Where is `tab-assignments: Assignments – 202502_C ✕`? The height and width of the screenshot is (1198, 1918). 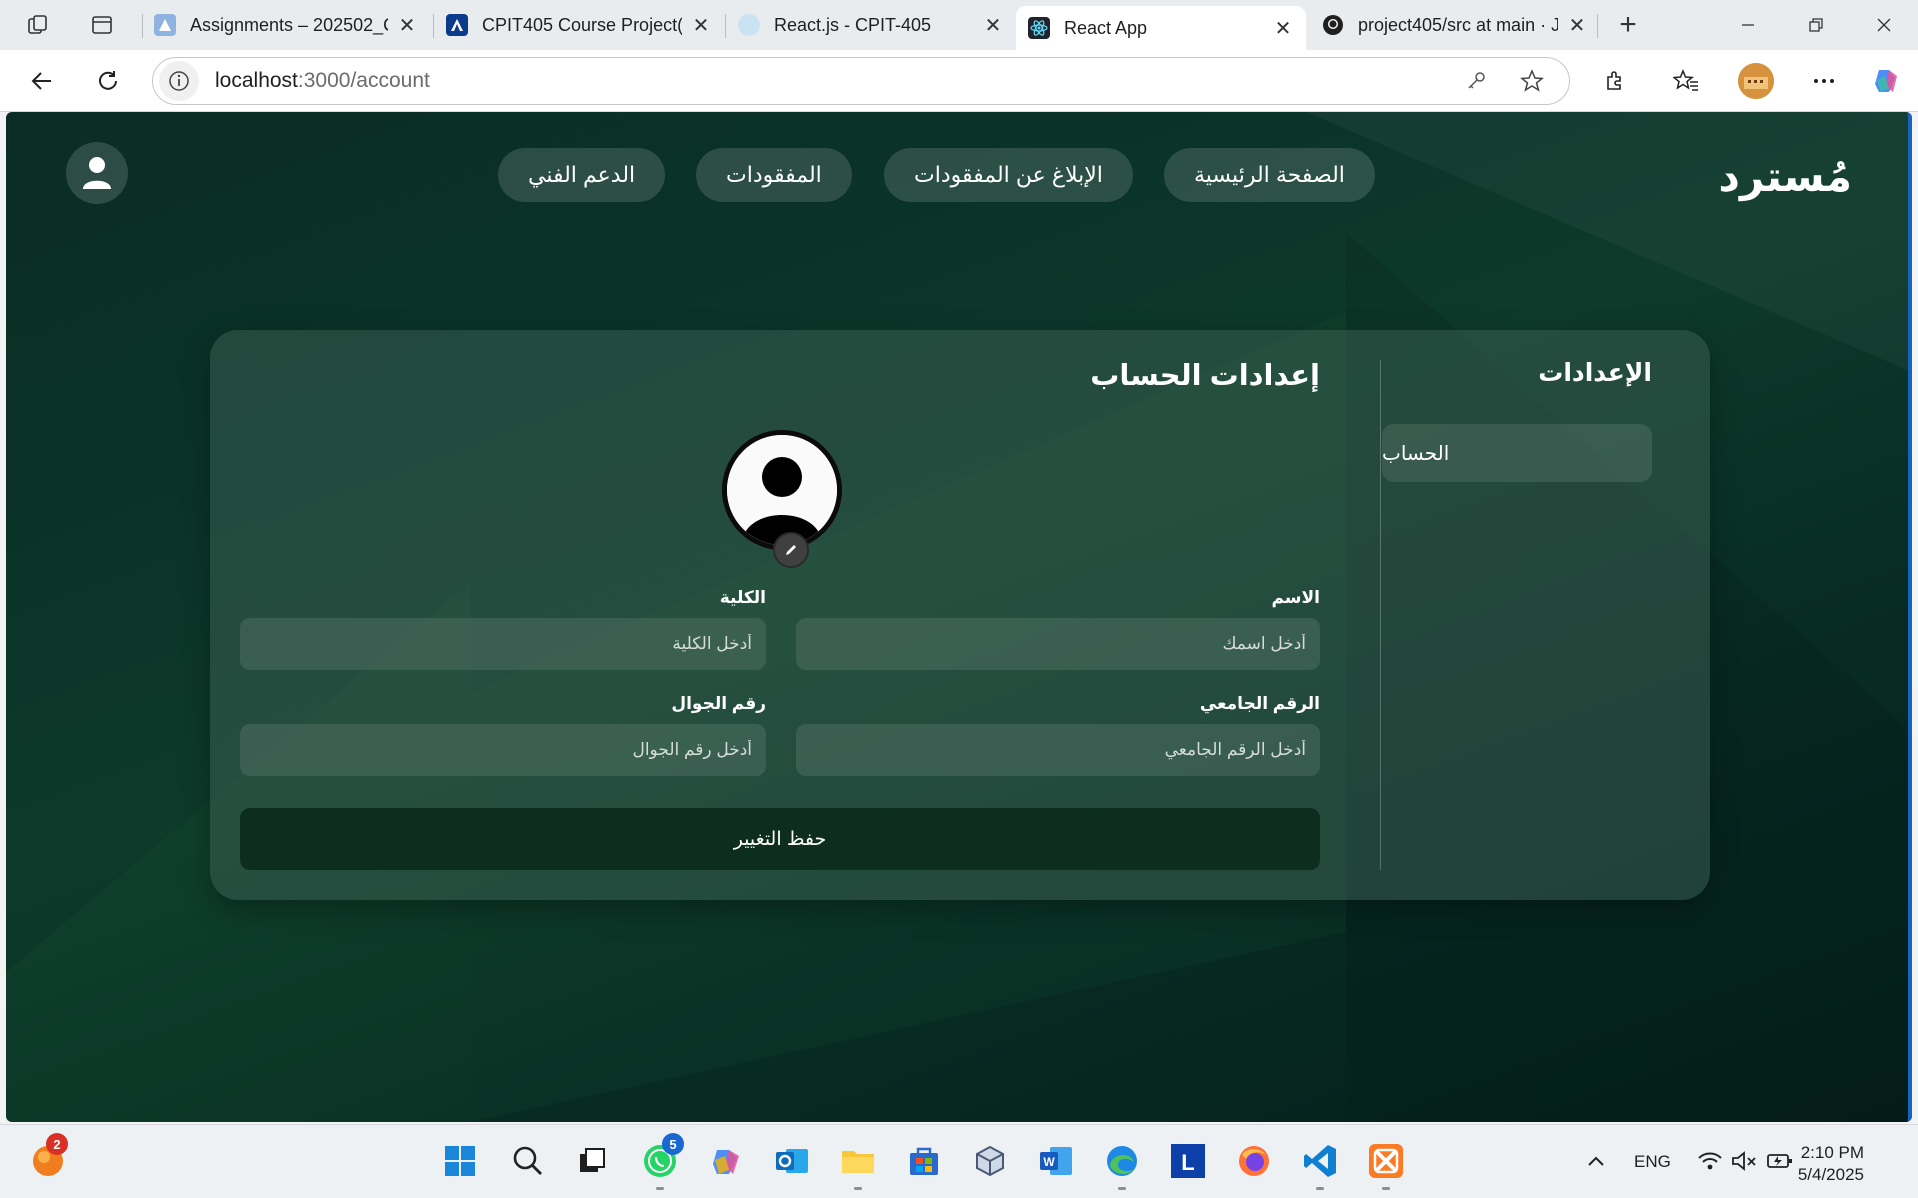
tab-assignments: Assignments – 202502_C ✕ is located at coordinates (286, 25).